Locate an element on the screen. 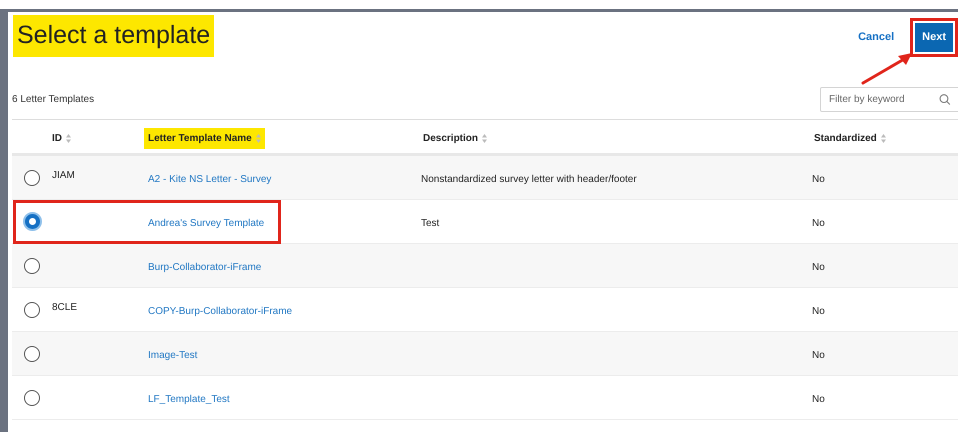 This screenshot has height=432, width=958. filter-input: Filter by keyword is located at coordinates (884, 99).